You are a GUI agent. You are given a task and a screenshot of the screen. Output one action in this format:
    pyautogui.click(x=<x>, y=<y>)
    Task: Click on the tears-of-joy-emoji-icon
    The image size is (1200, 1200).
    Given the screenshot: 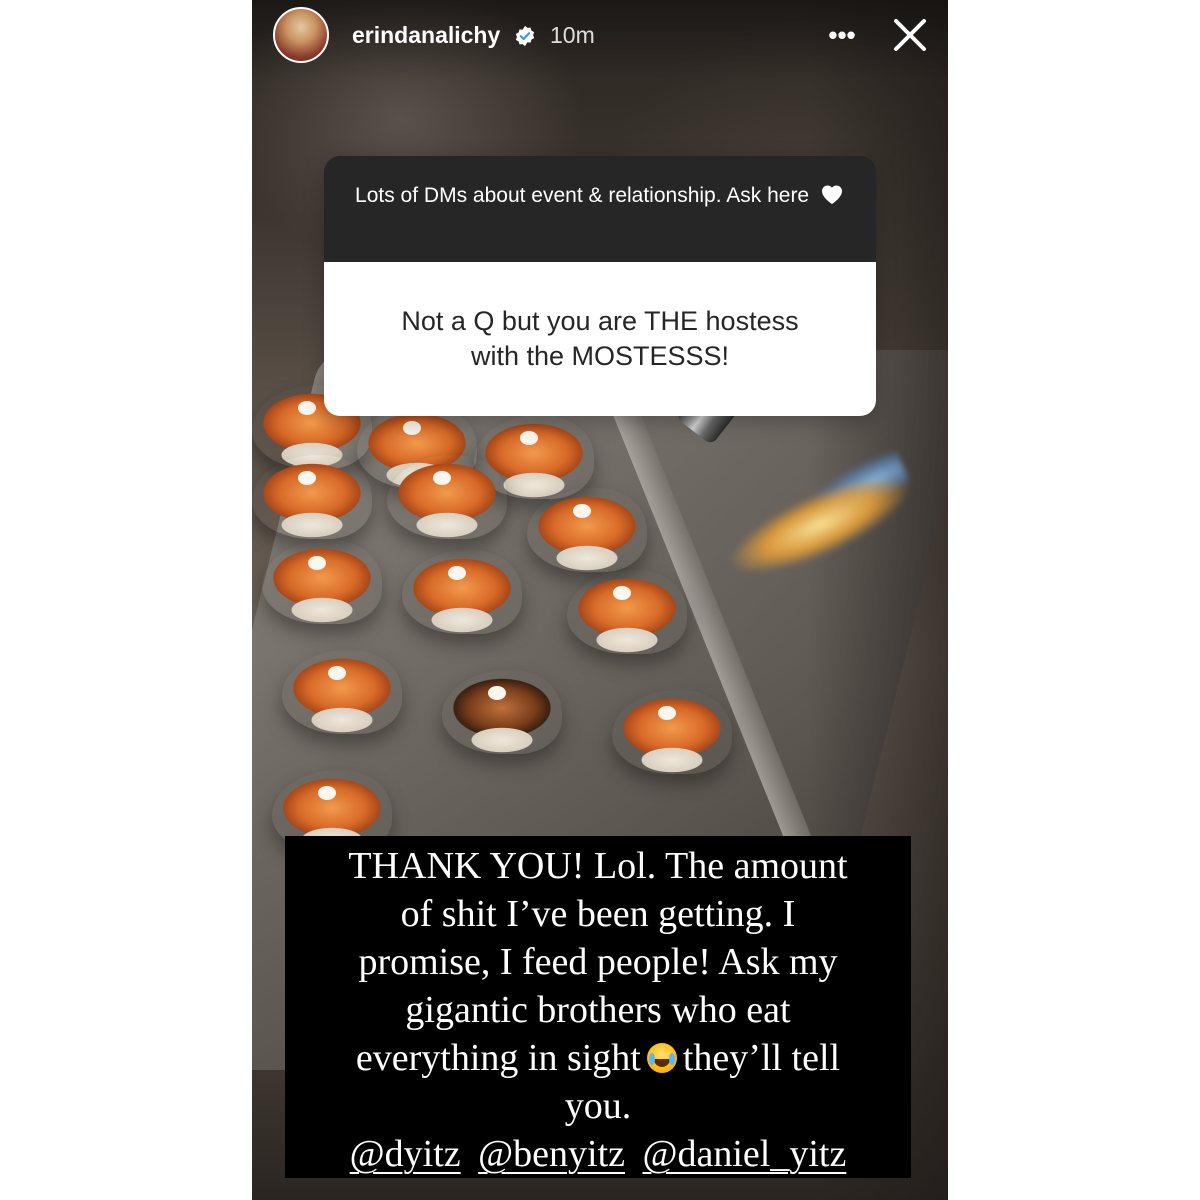 What is the action you would take?
    pyautogui.click(x=661, y=1058)
    